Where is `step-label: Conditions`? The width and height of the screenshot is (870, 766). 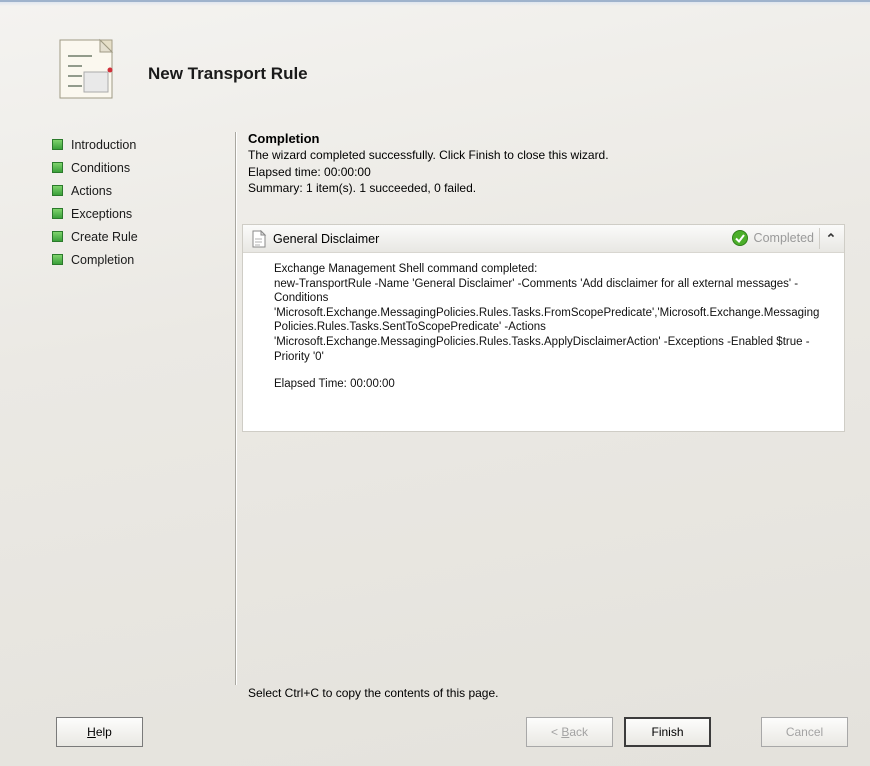
step-label: Conditions is located at coordinates (101, 167).